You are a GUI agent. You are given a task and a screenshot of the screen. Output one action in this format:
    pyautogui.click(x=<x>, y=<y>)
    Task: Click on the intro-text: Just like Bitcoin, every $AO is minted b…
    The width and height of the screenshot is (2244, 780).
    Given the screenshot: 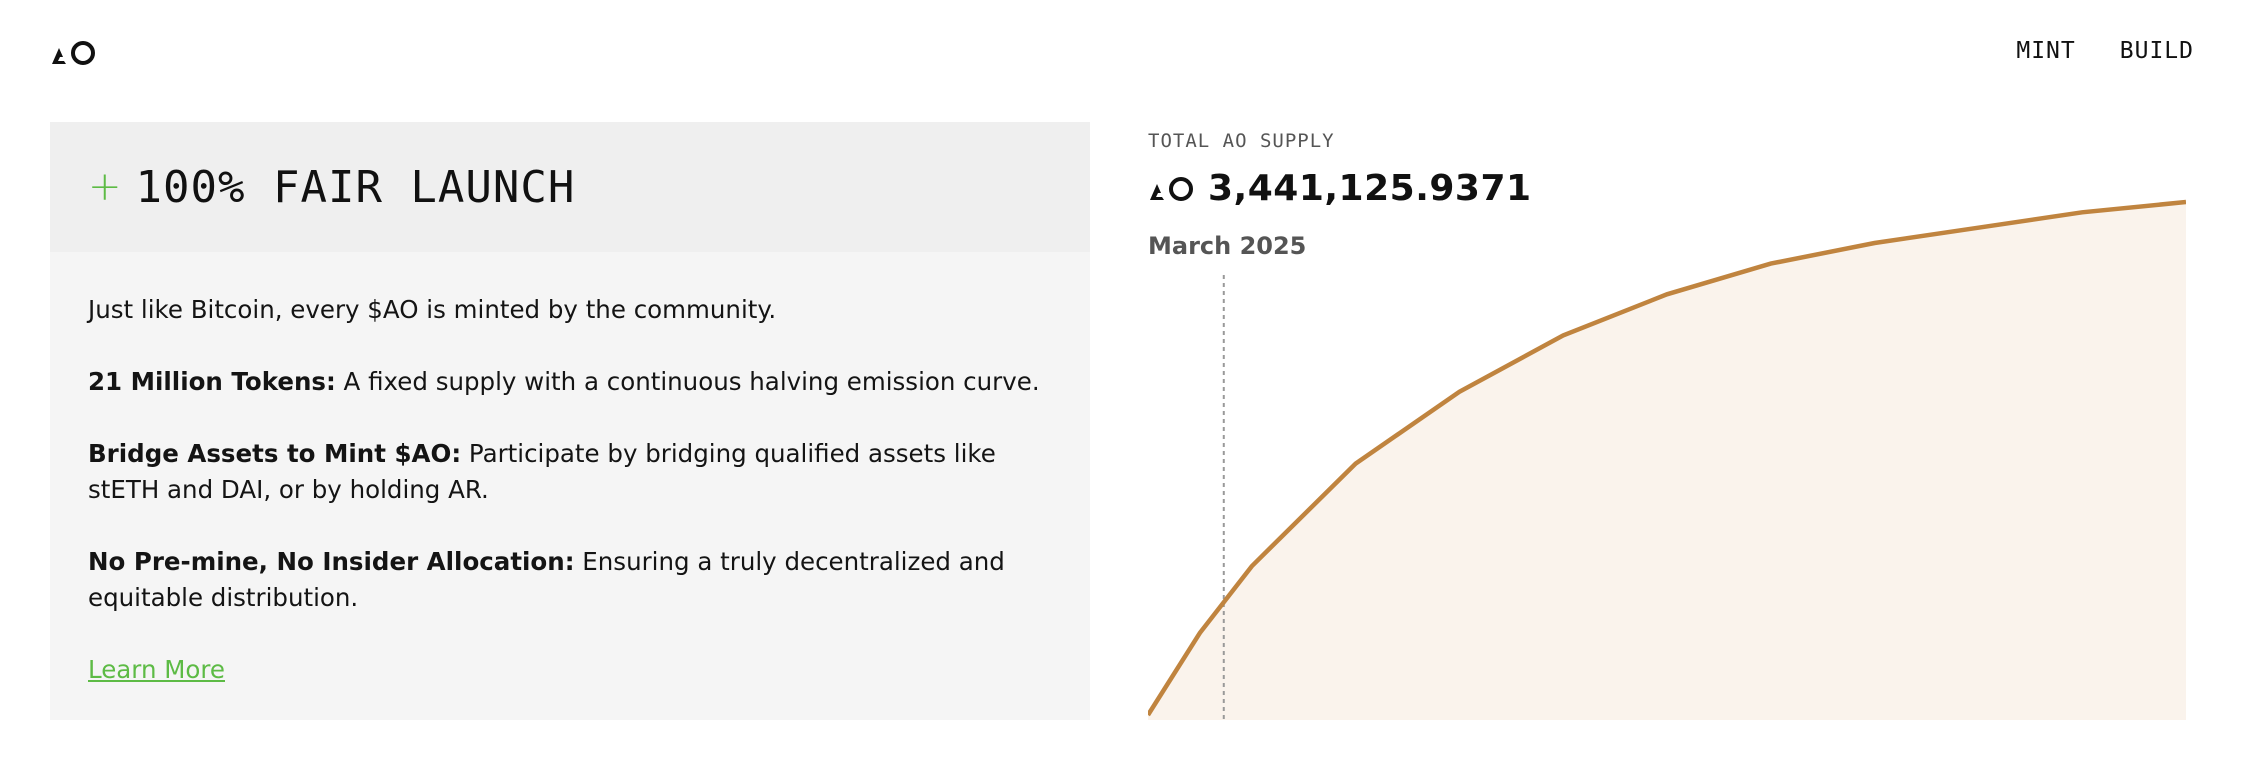 What is the action you would take?
    pyautogui.click(x=432, y=309)
    